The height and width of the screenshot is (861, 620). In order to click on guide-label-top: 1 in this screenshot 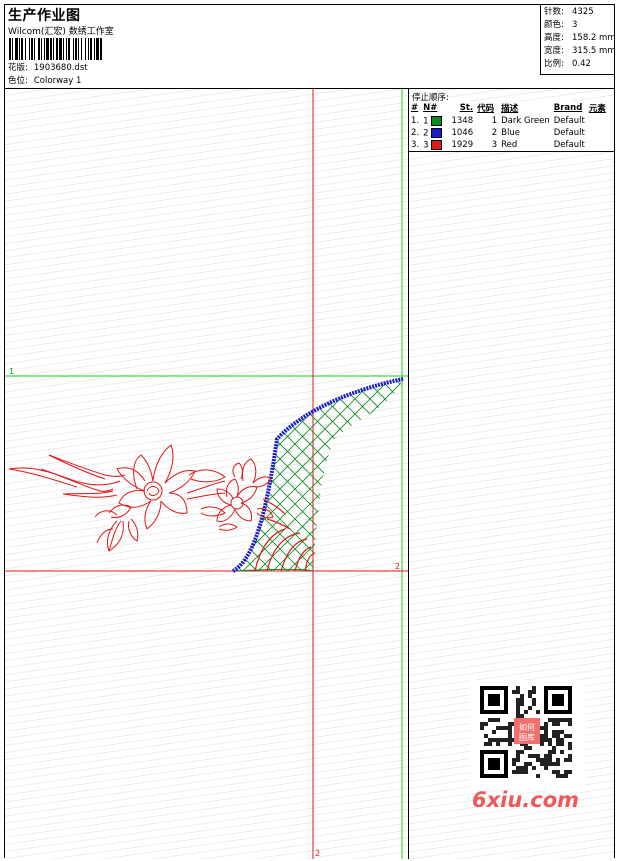, I will do `click(11, 371)`.